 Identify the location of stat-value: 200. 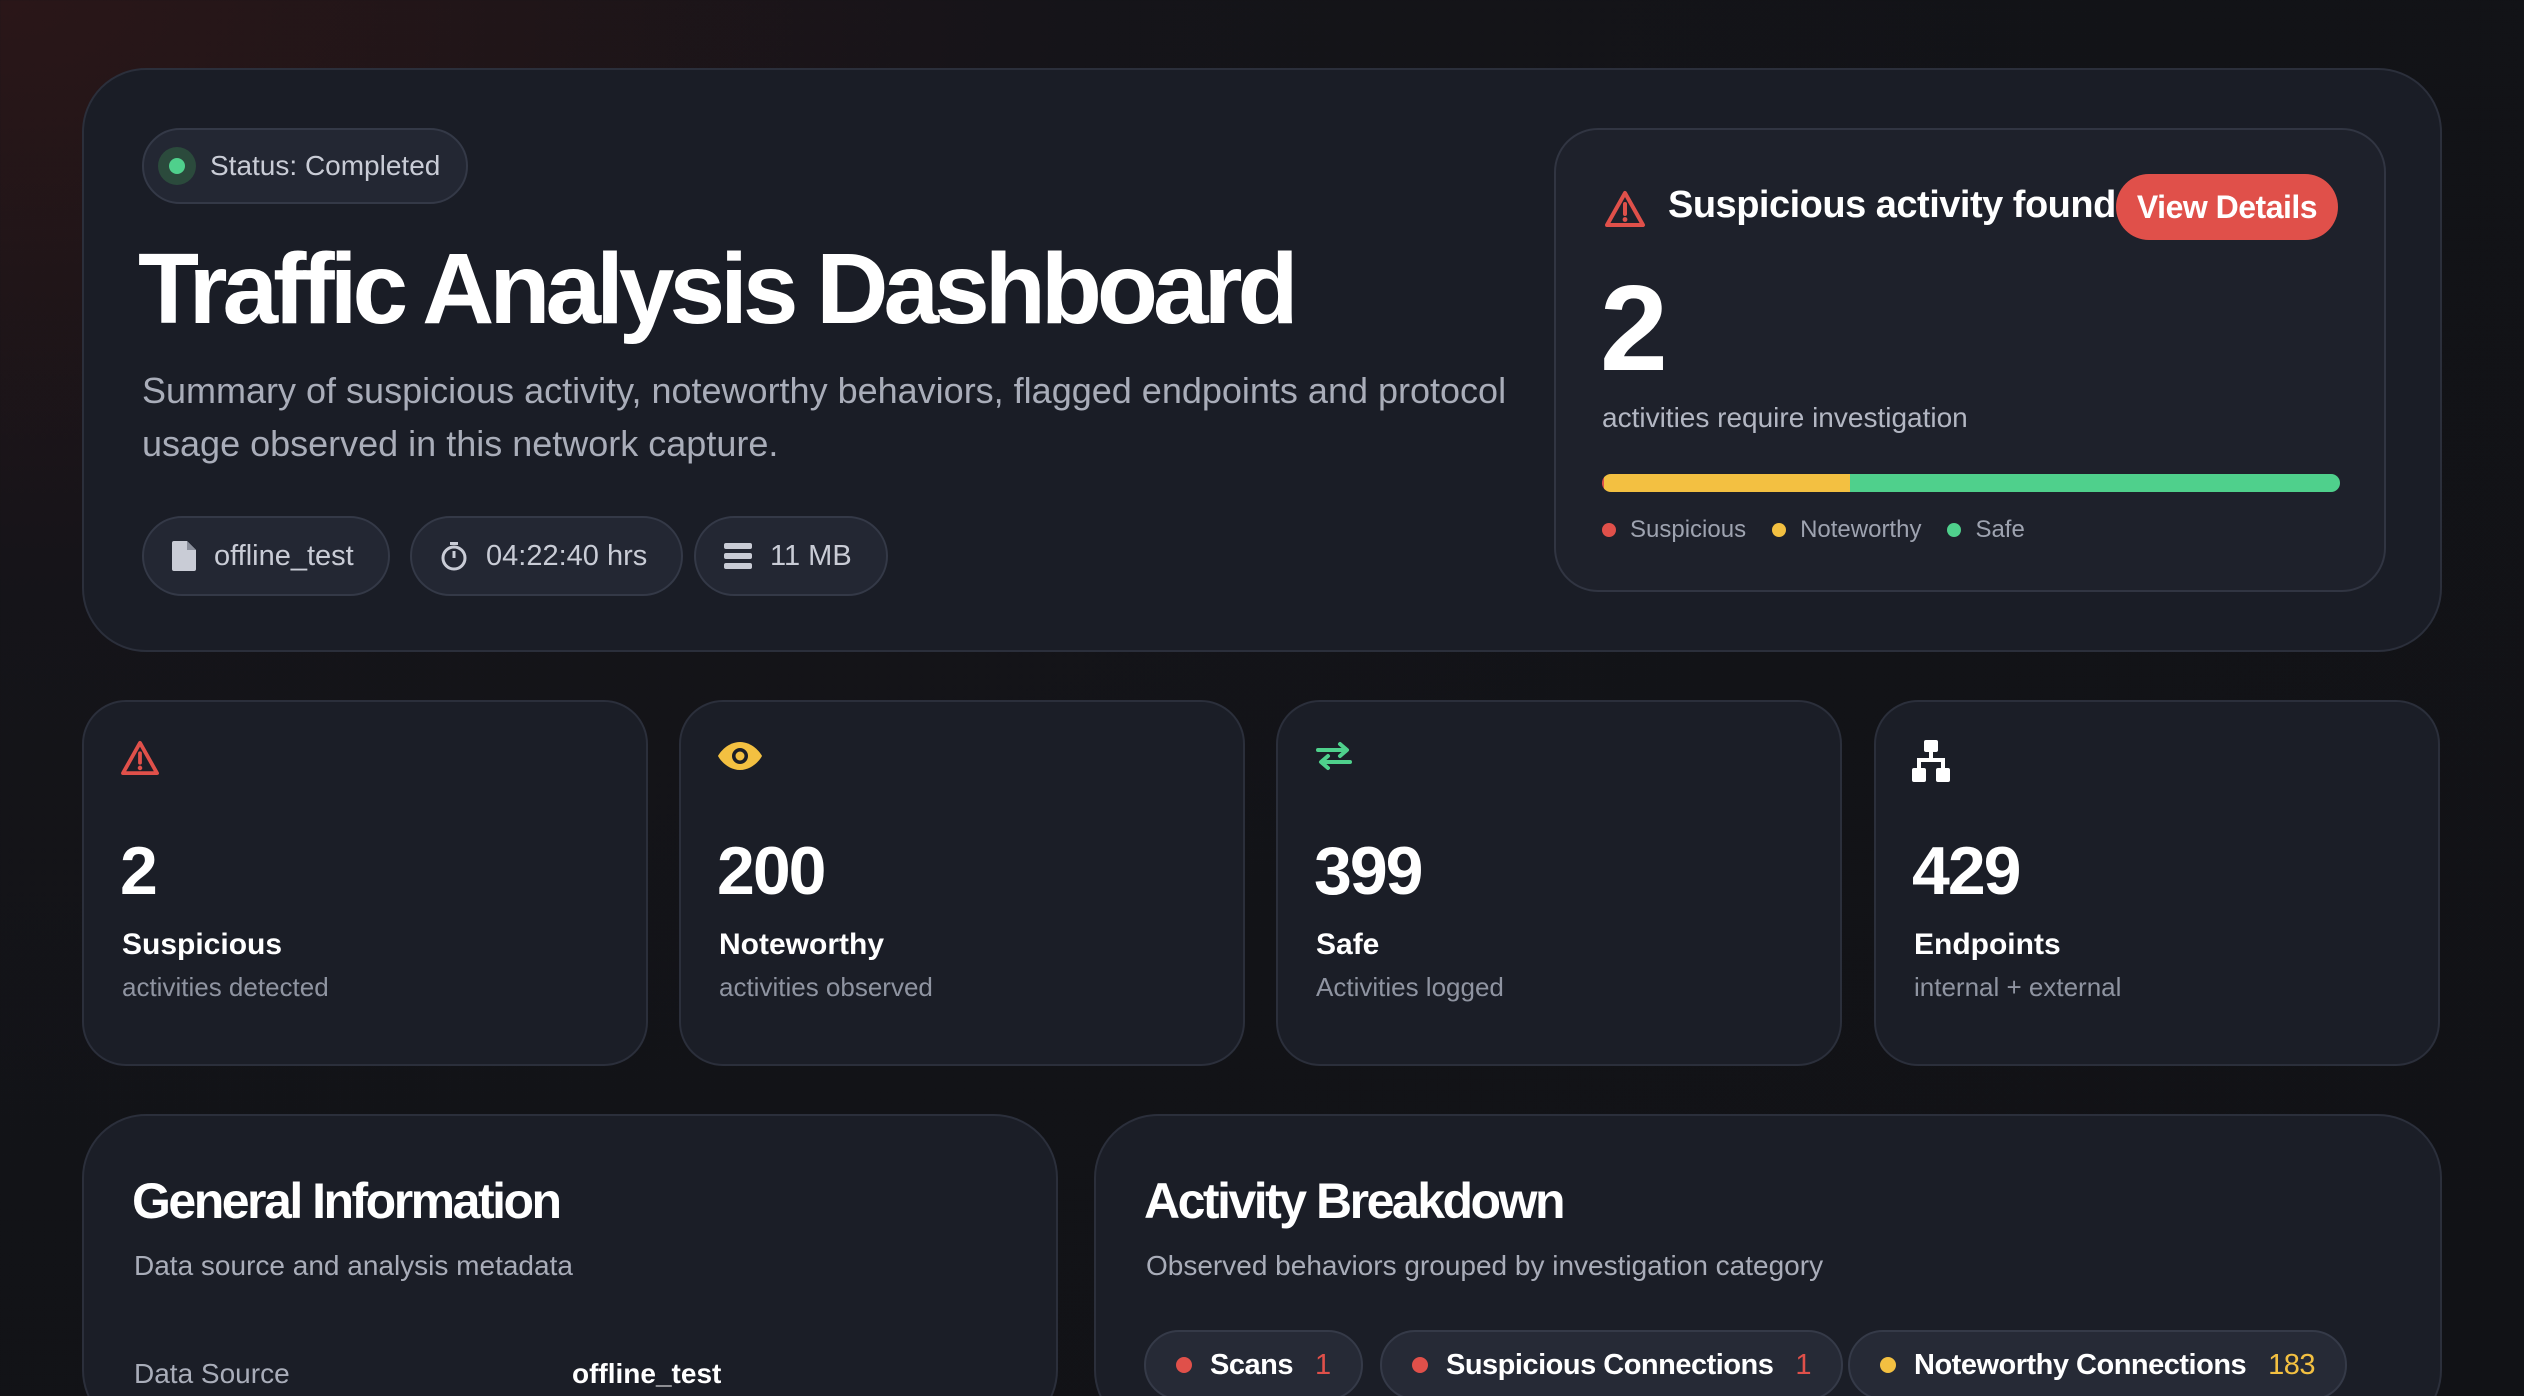
(771, 871).